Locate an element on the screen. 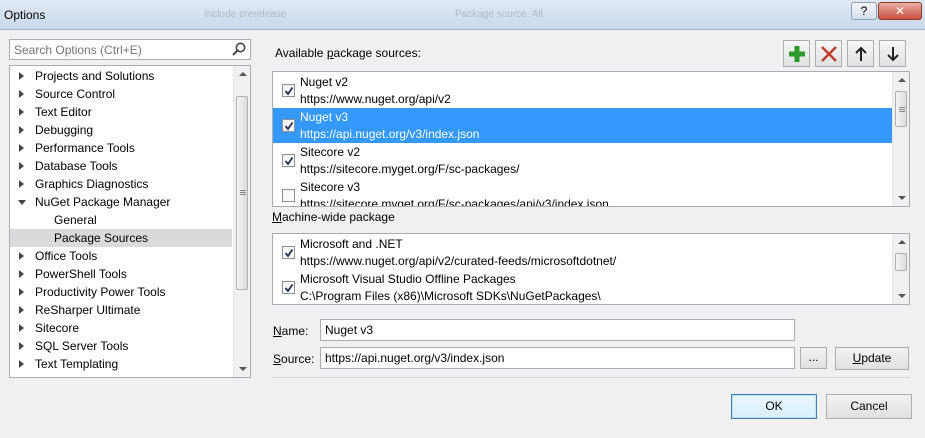 The image size is (925, 438). help-button: ? is located at coordinates (864, 11).